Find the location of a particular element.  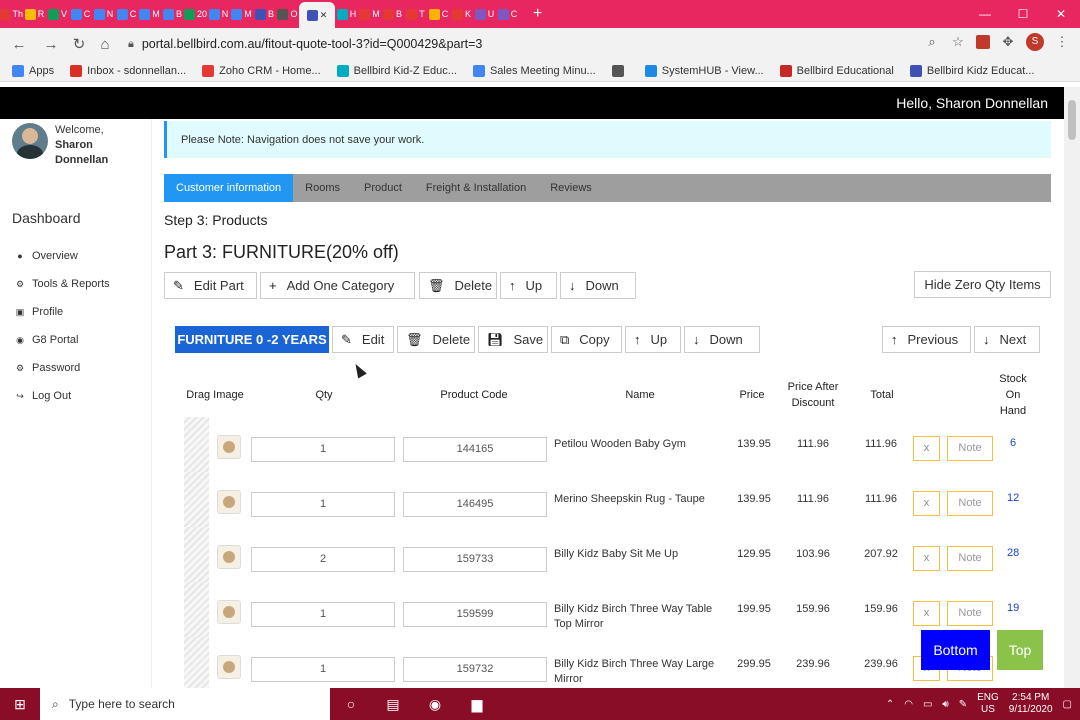

edit-part-button: ✎ Edit Part is located at coordinates (210, 285).